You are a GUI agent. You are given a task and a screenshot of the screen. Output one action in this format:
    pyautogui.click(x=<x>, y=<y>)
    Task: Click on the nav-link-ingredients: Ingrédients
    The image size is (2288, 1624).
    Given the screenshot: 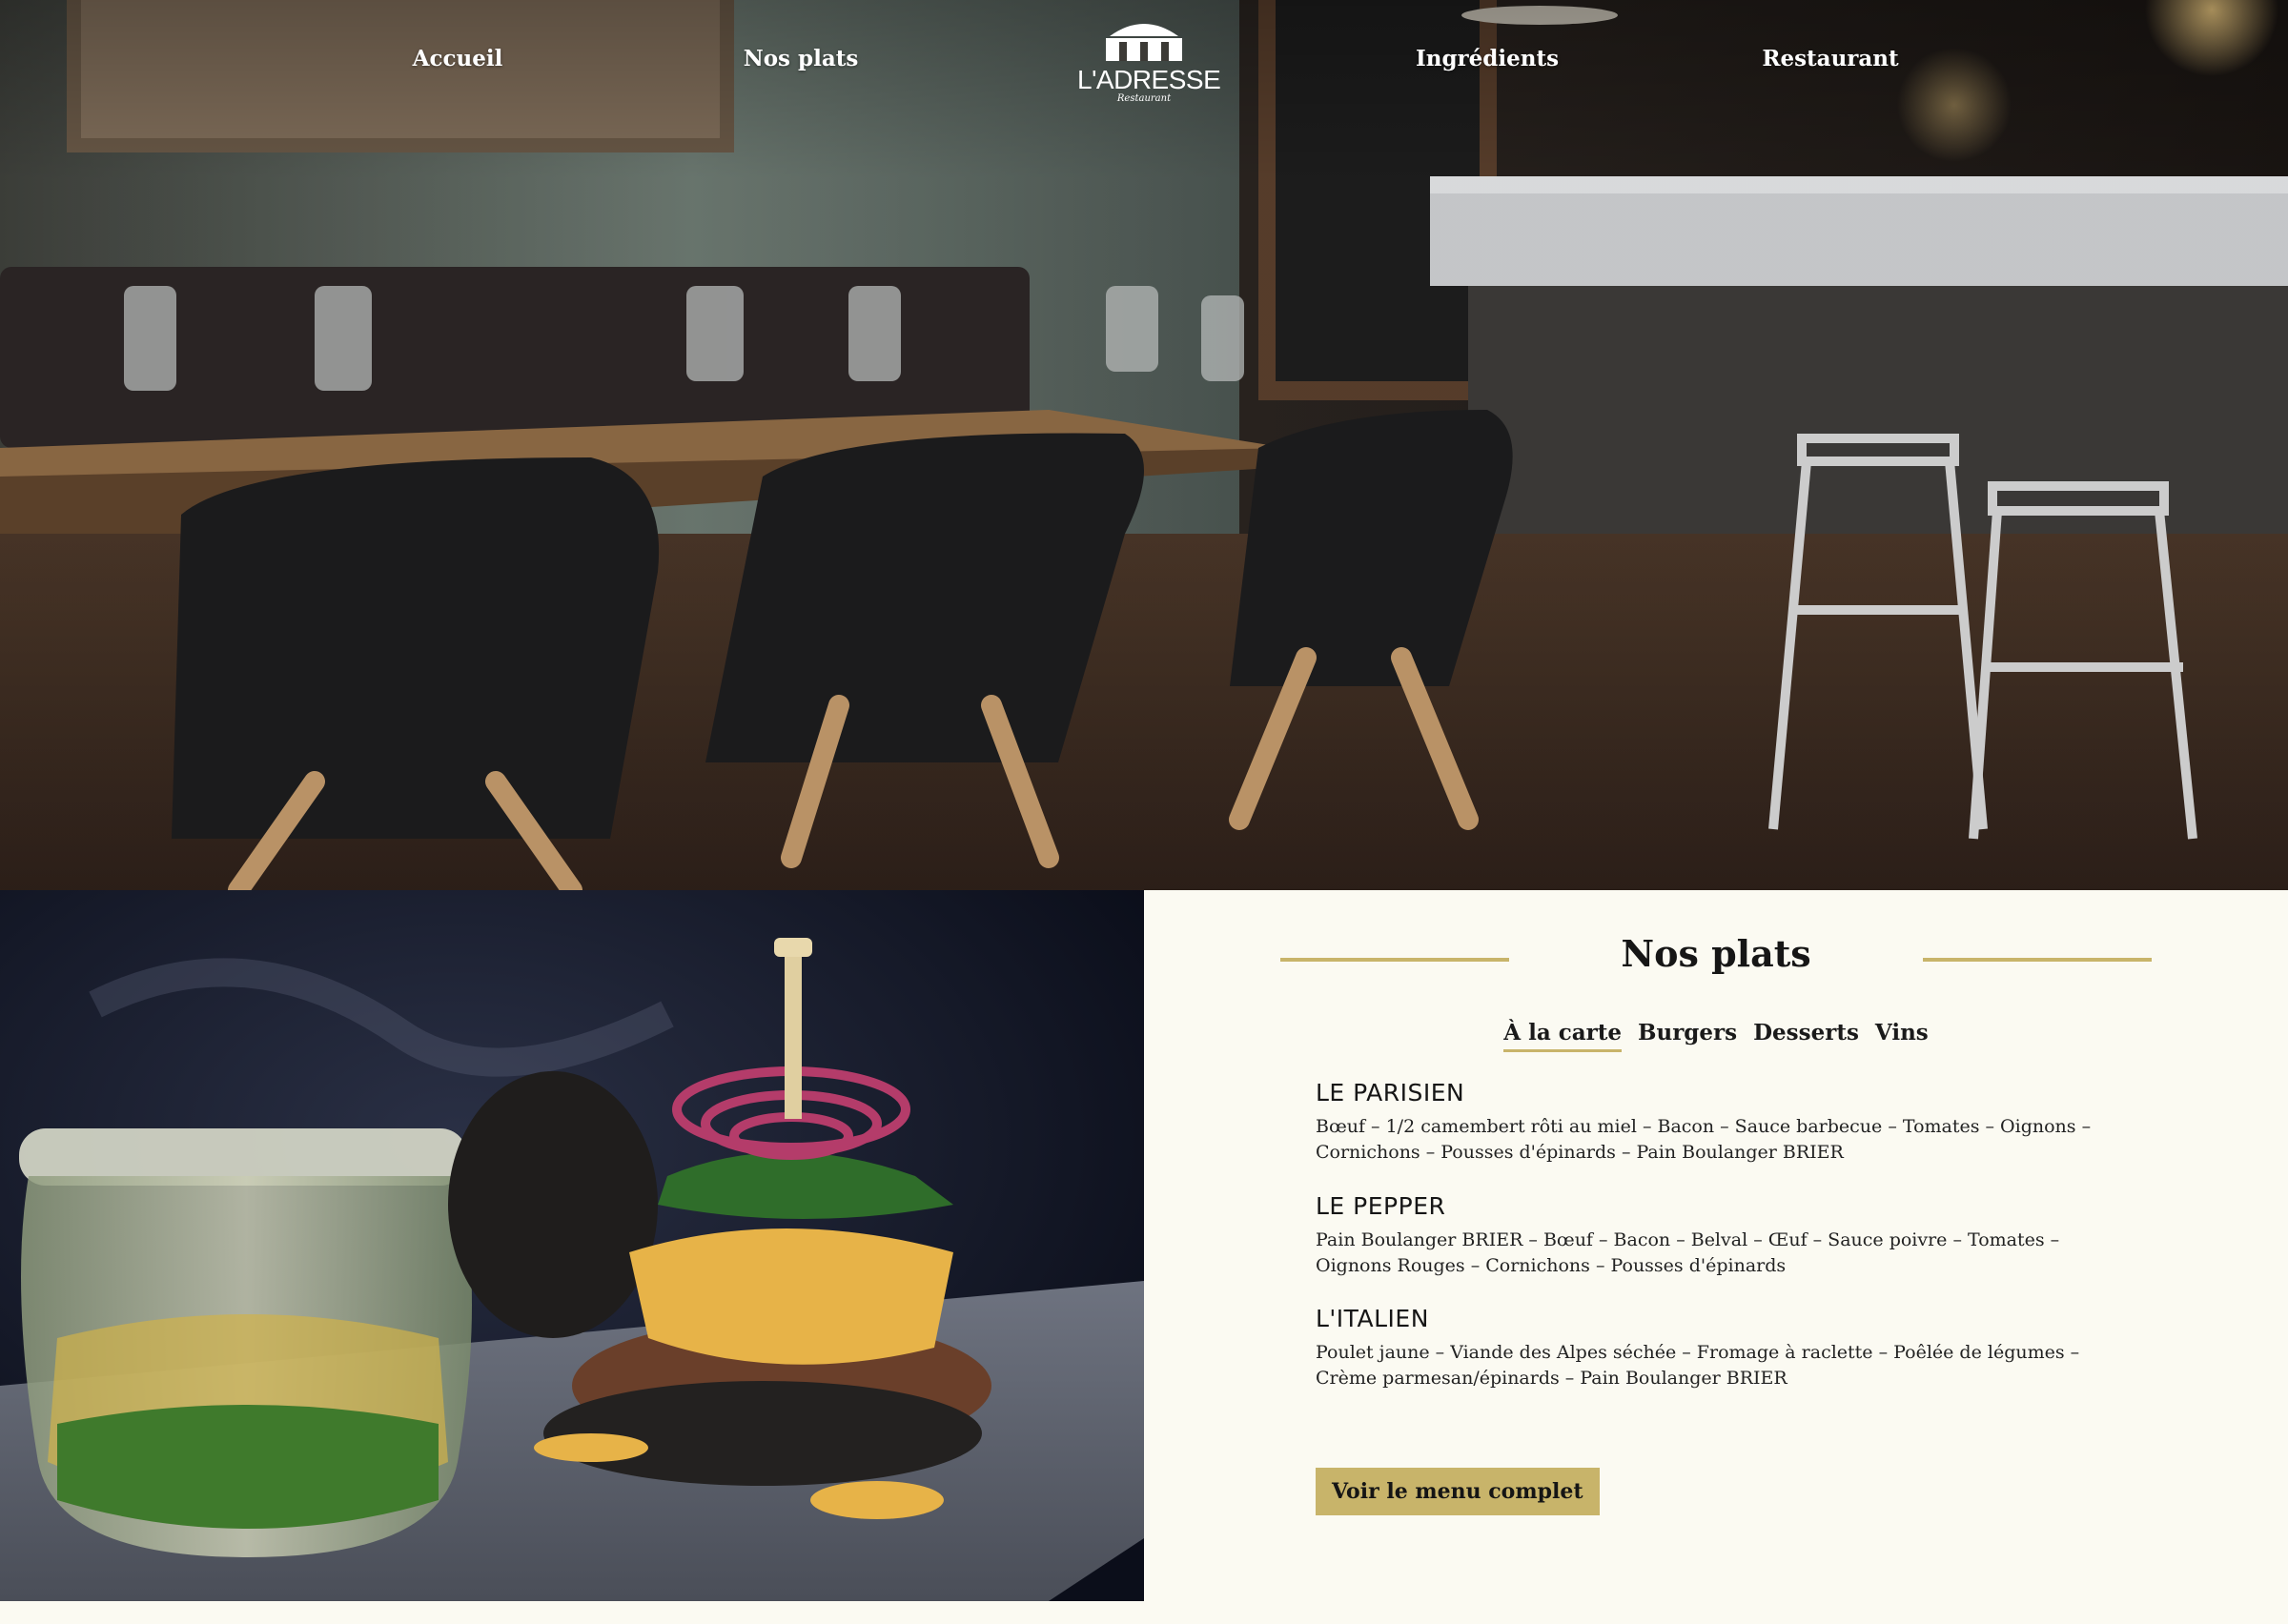 What is the action you would take?
    pyautogui.click(x=1487, y=58)
    